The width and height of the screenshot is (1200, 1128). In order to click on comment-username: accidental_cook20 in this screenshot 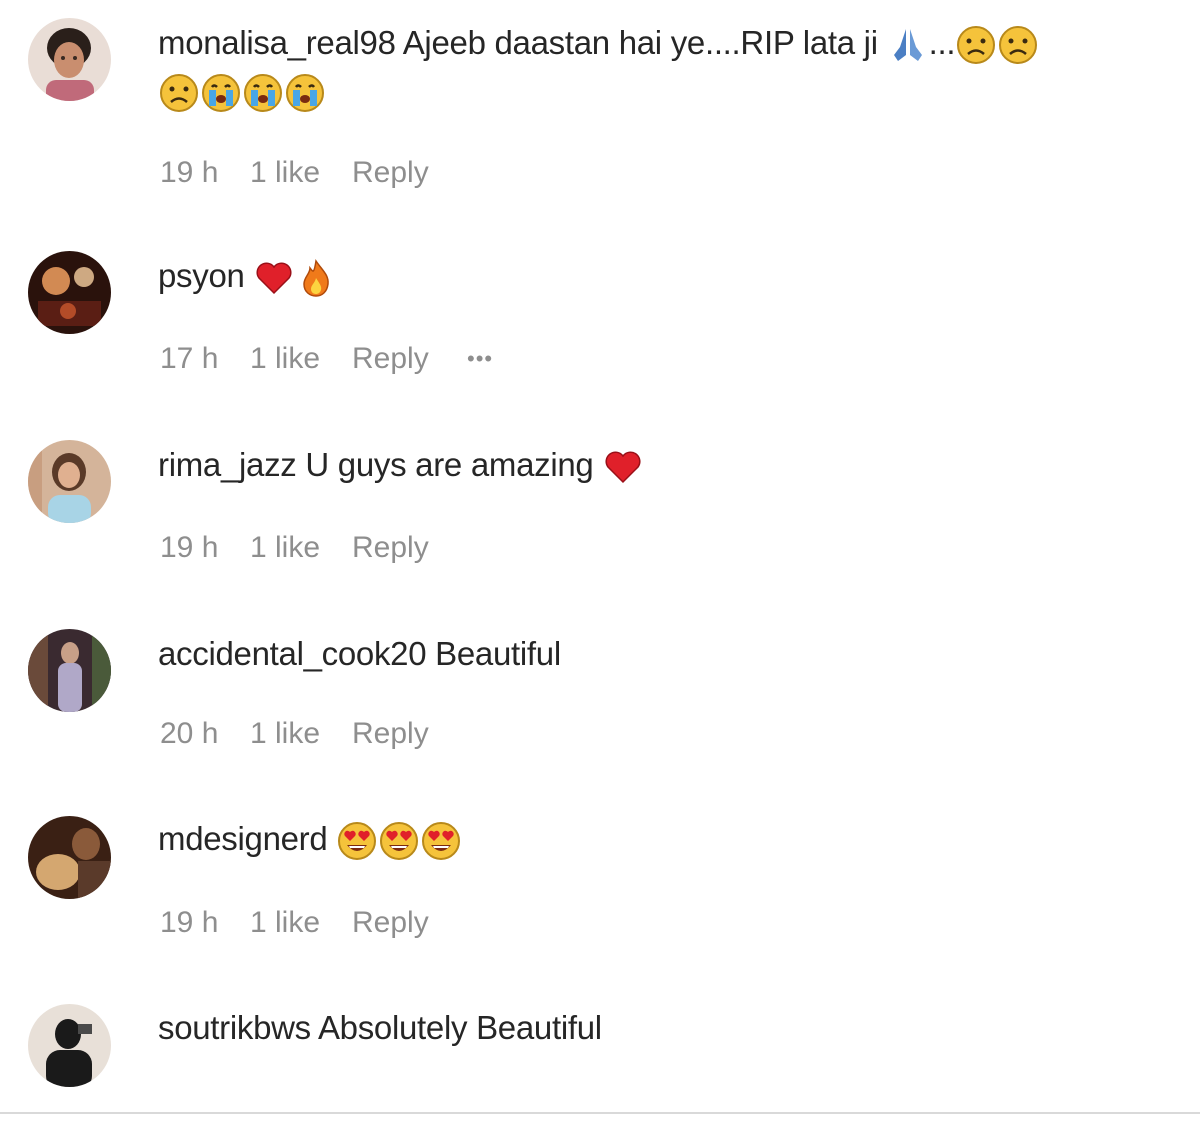, I will do `click(292, 653)`.